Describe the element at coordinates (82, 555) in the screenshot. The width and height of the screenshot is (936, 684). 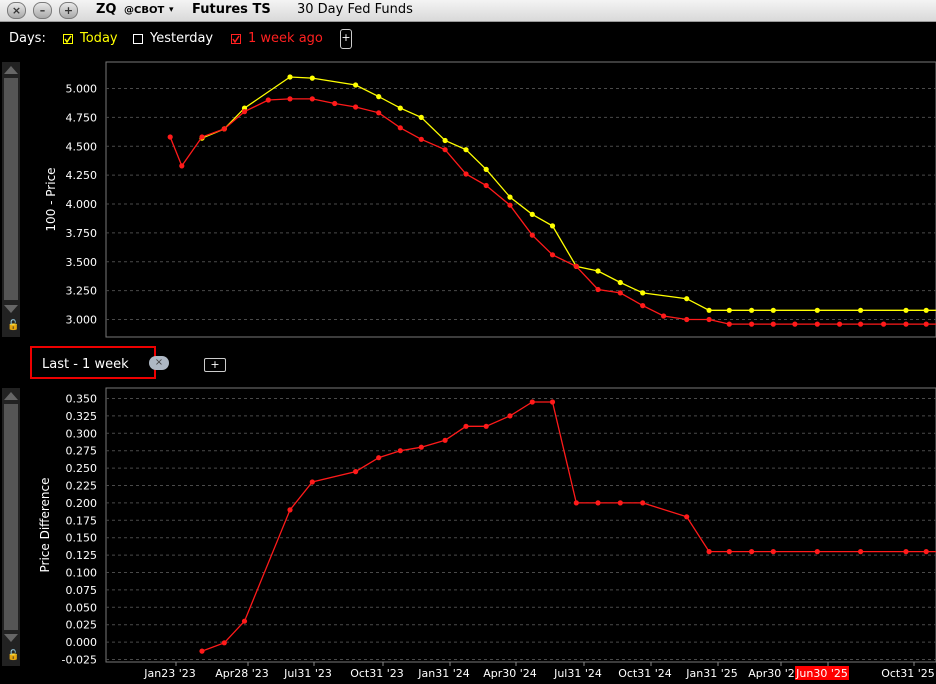
I see `y-tick-label: 0.125` at that location.